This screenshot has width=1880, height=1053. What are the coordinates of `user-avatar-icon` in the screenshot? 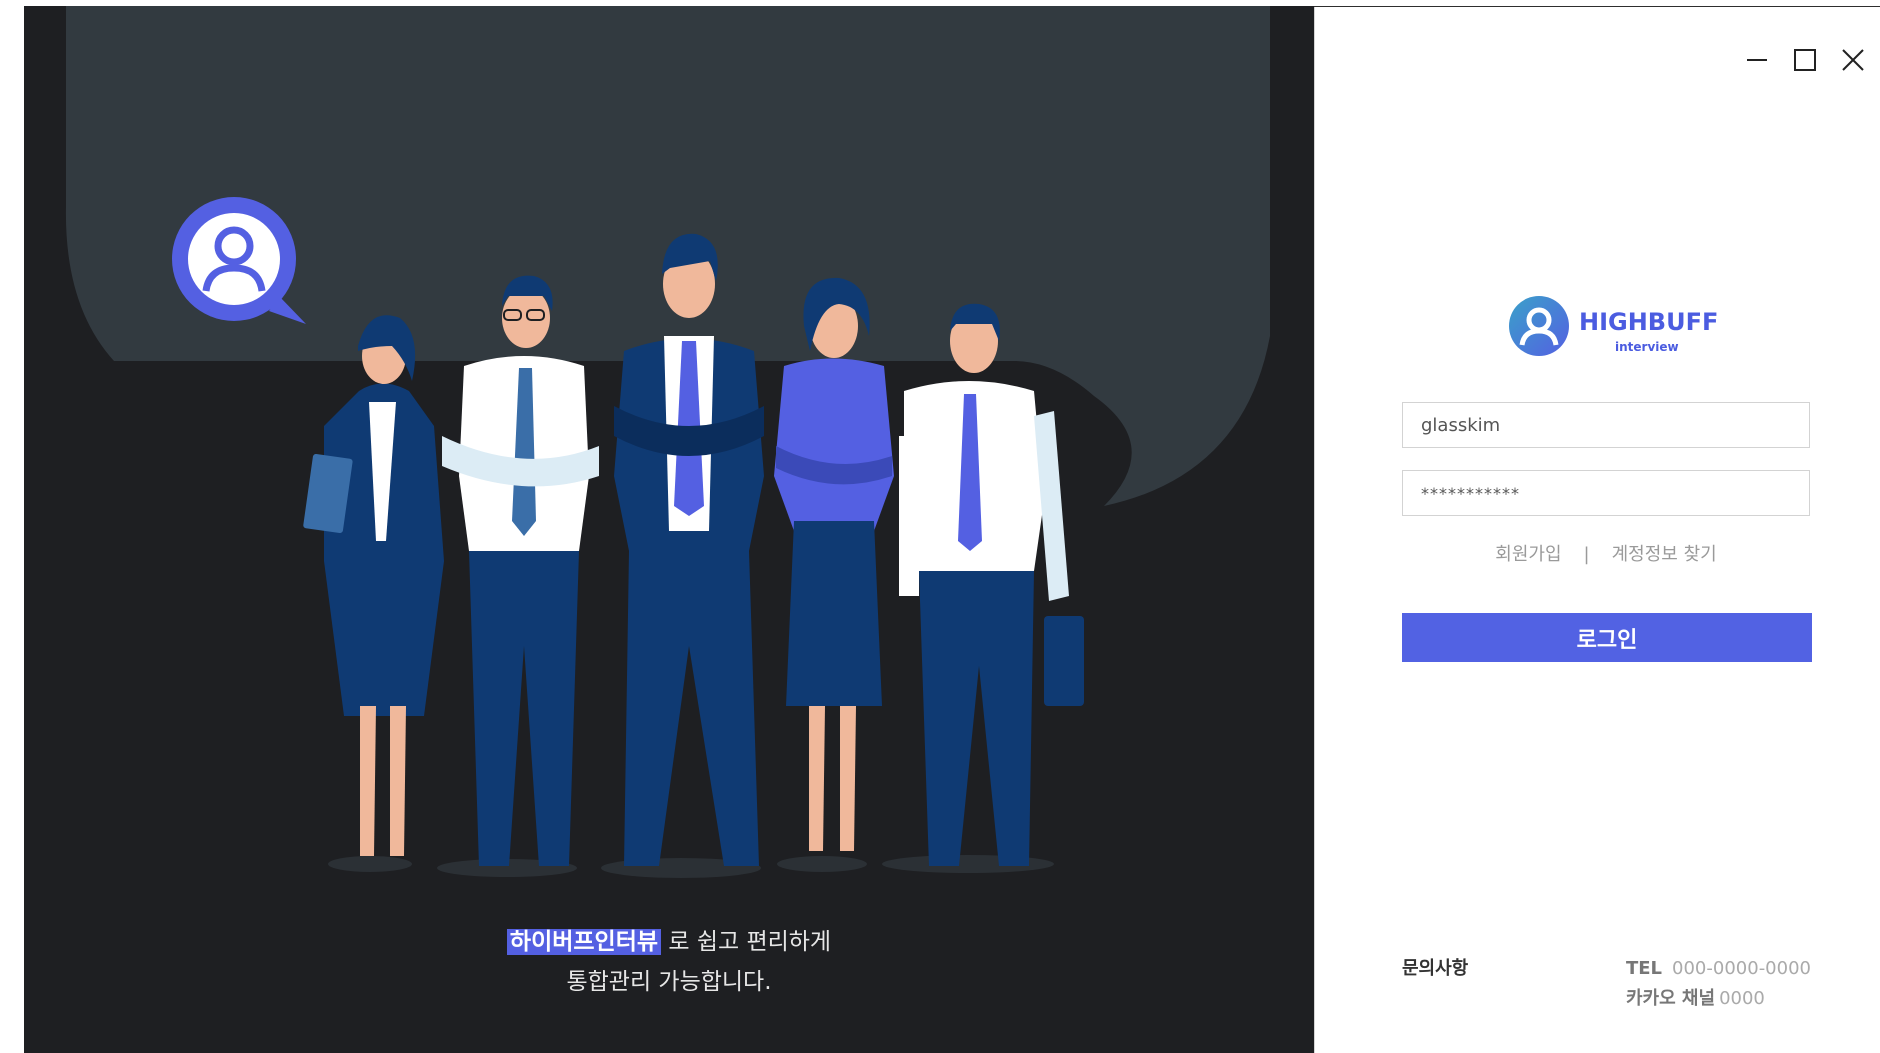 It's located at (1539, 326).